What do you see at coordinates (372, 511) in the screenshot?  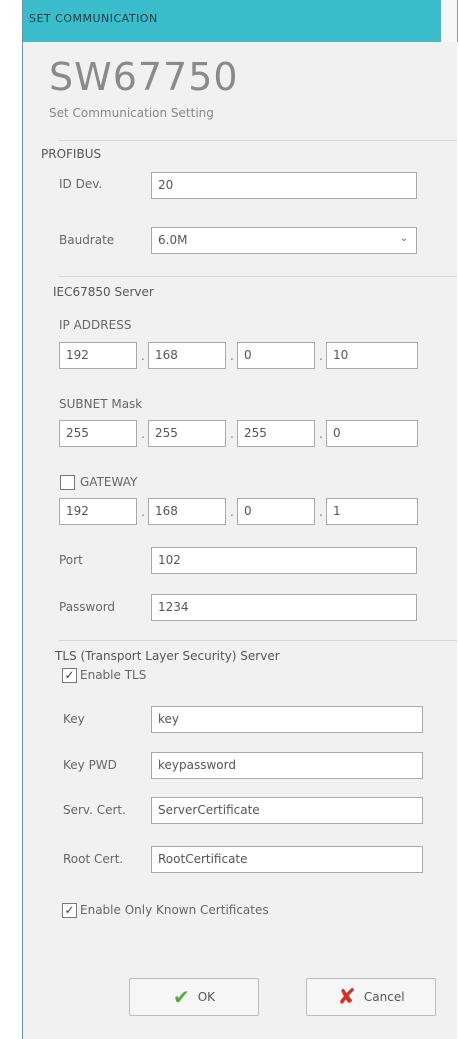 I see `gateway-octet-4: 1` at bounding box center [372, 511].